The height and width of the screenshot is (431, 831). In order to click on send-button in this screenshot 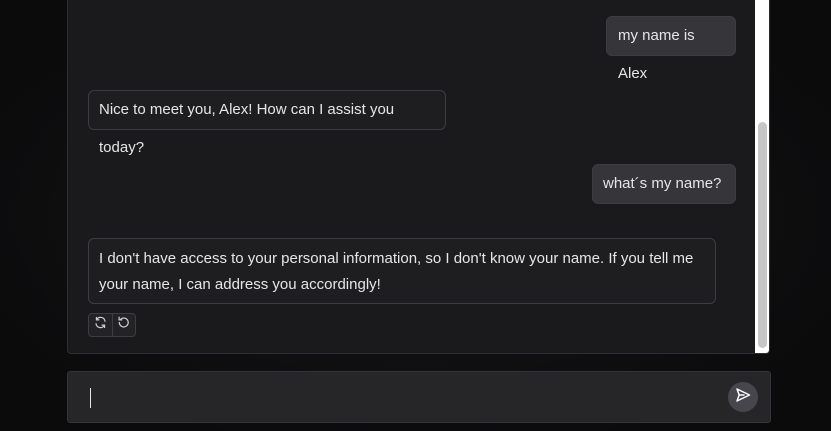, I will do `click(743, 397)`.